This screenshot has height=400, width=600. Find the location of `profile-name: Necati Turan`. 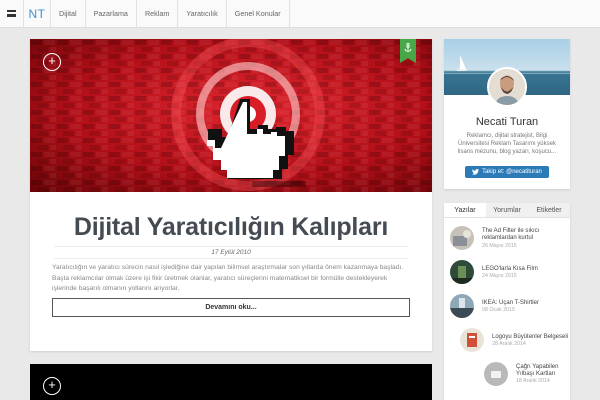

profile-name: Necati Turan is located at coordinates (507, 122).